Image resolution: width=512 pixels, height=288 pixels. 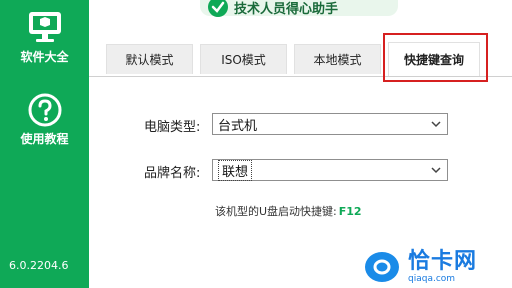 I want to click on sidebar-item-label: 软件大全, so click(x=44, y=57).